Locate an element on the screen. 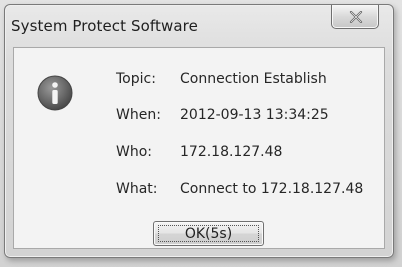 Image resolution: width=402 pixels, height=267 pixels. close-button is located at coordinates (355, 17).